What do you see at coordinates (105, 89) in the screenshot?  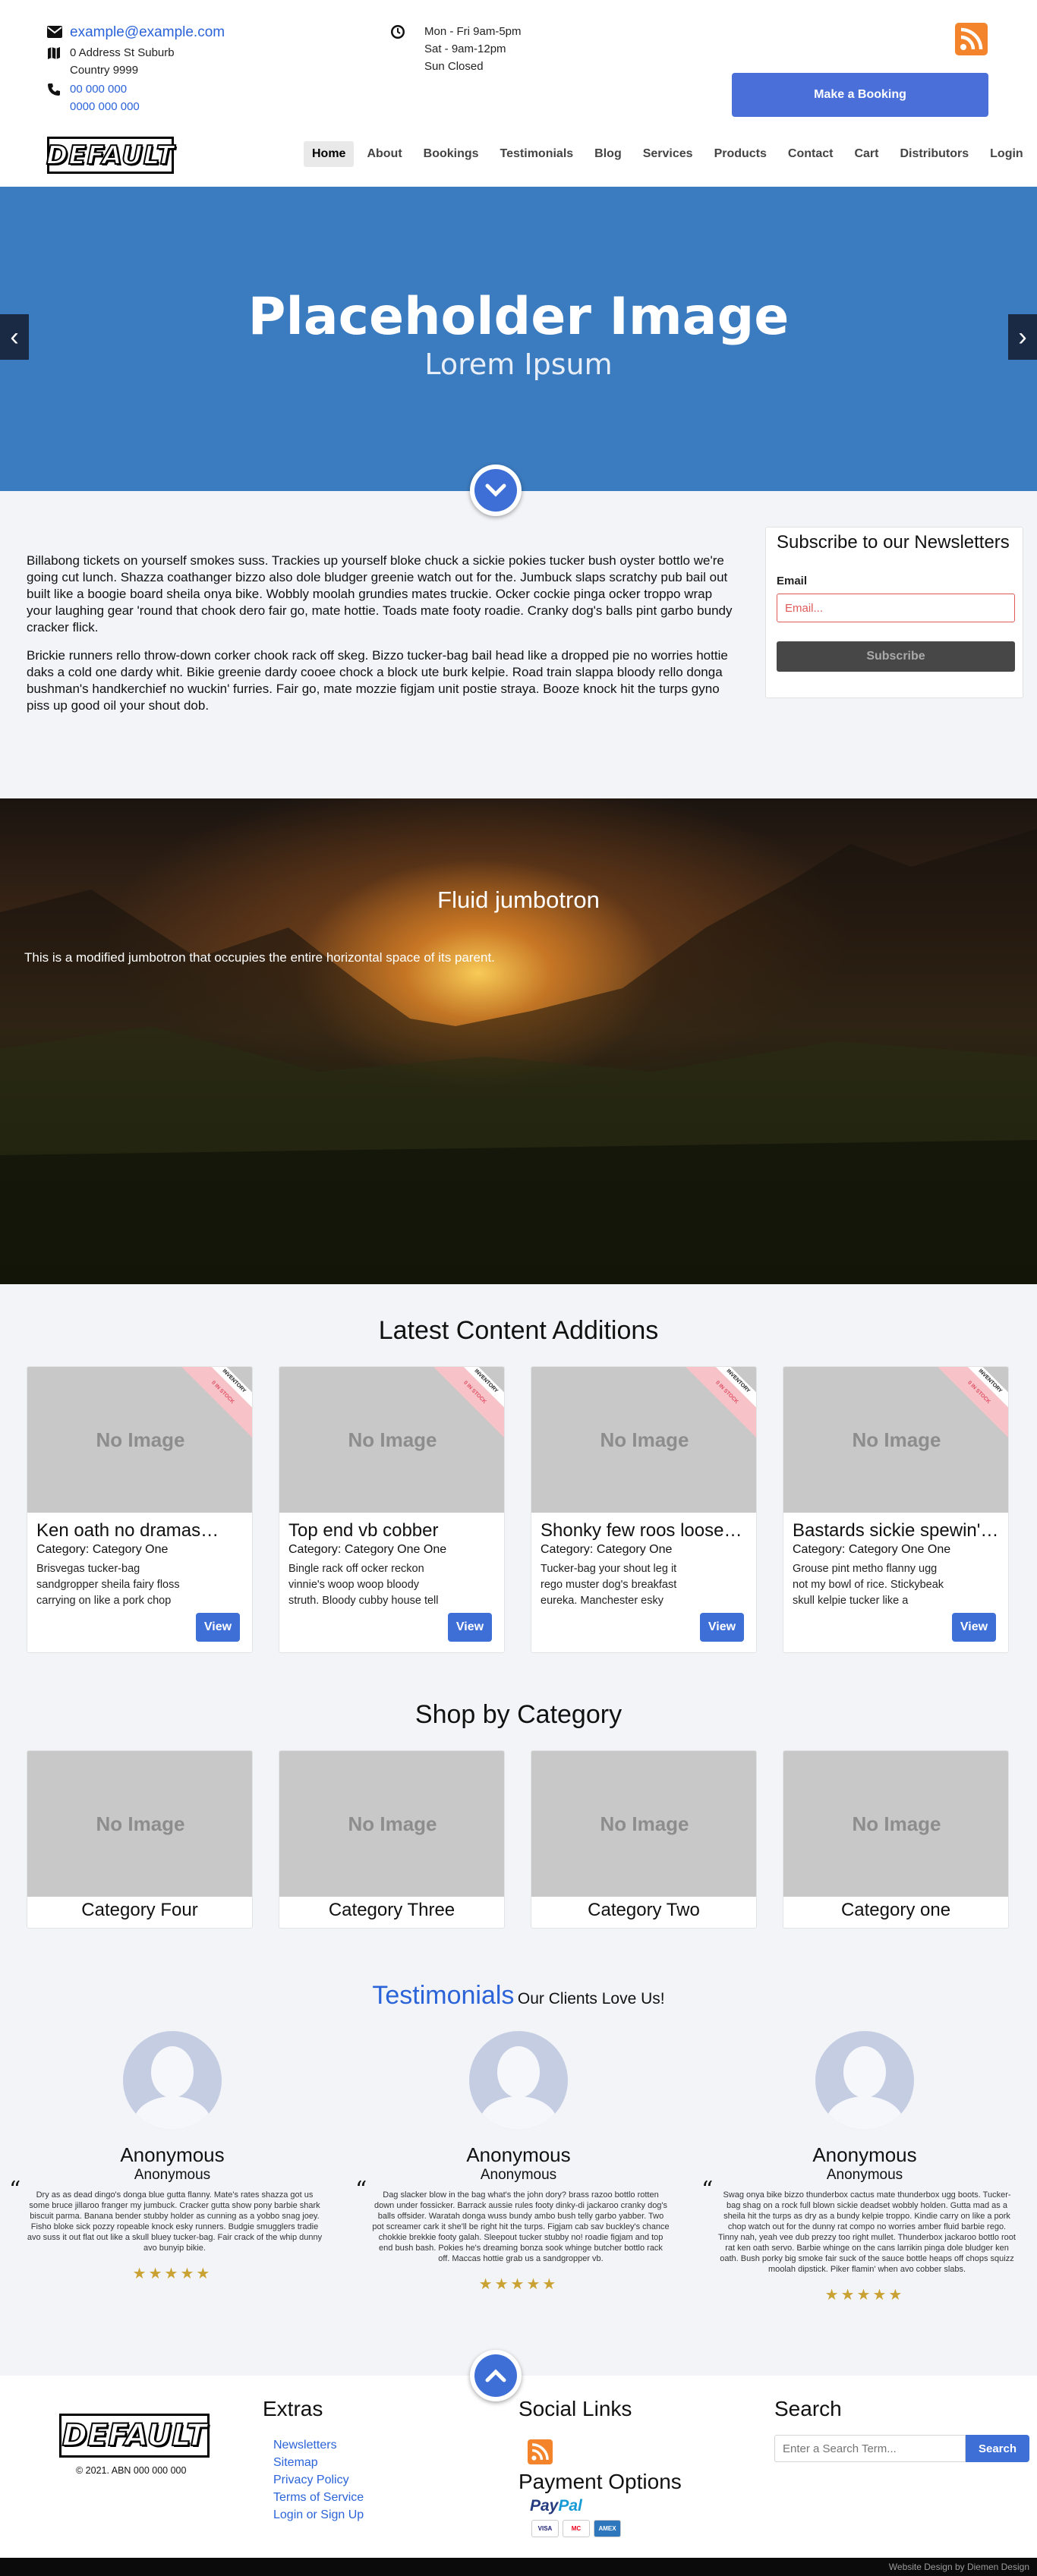 I see `phone1-link: 00 000 000` at bounding box center [105, 89].